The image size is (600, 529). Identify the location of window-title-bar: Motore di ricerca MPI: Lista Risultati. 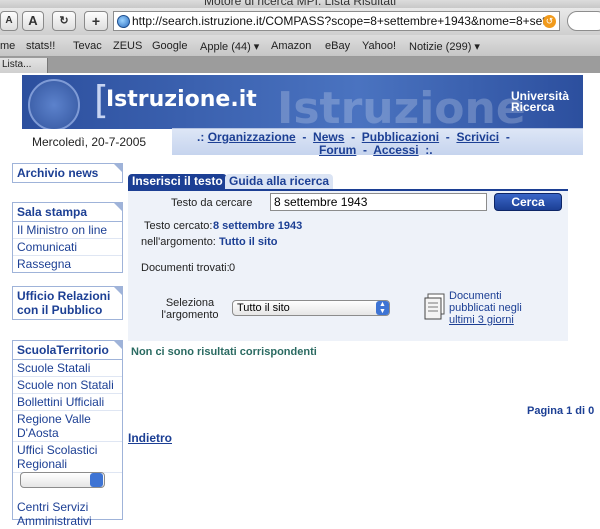
(300, 4).